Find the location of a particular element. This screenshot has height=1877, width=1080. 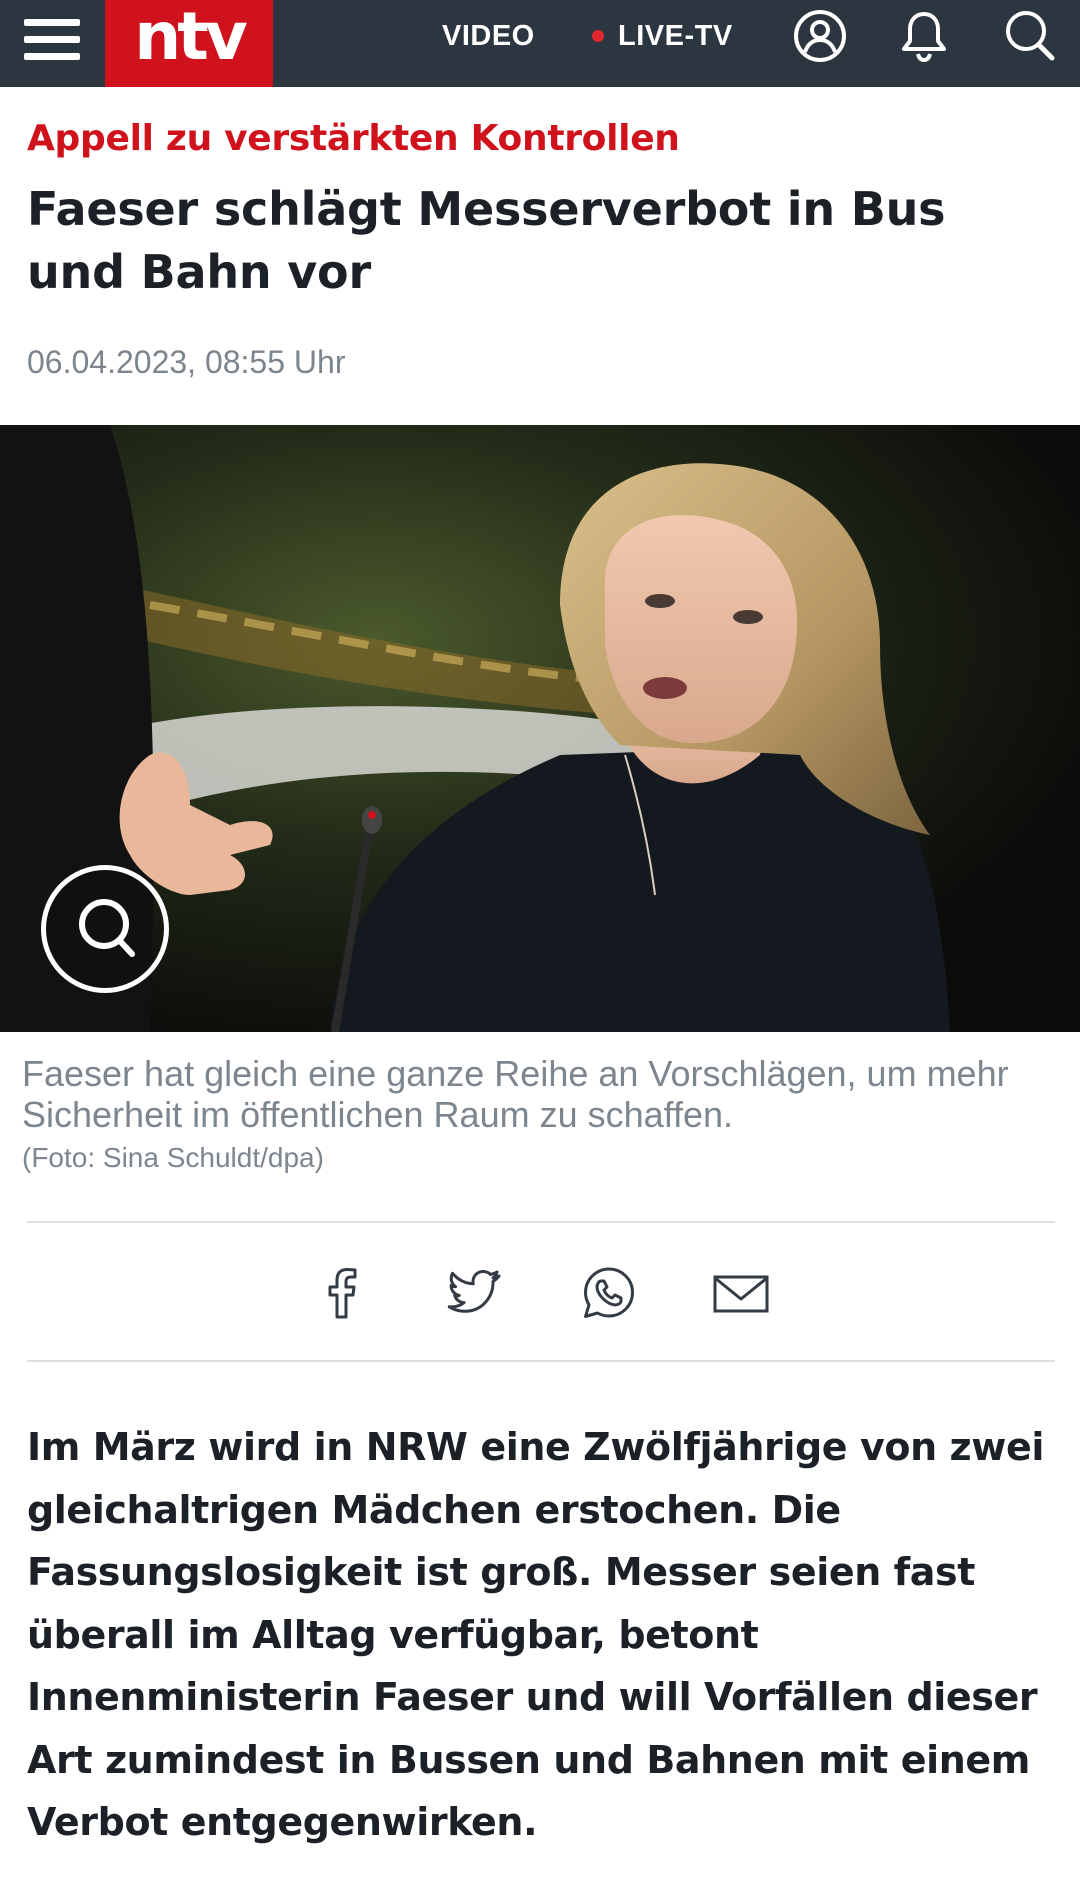

magnifier-glyph is located at coordinates (107, 928).